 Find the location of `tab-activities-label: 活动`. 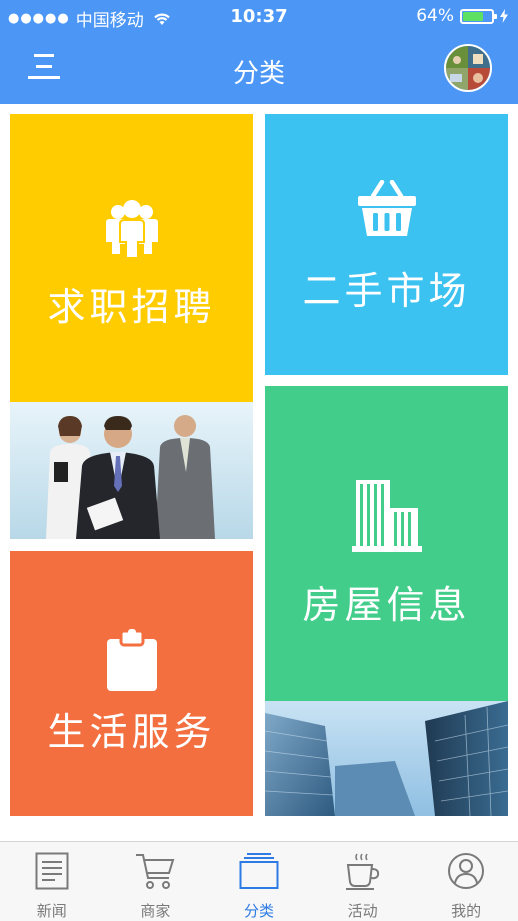

tab-activities-label: 活动 is located at coordinates (362, 911).